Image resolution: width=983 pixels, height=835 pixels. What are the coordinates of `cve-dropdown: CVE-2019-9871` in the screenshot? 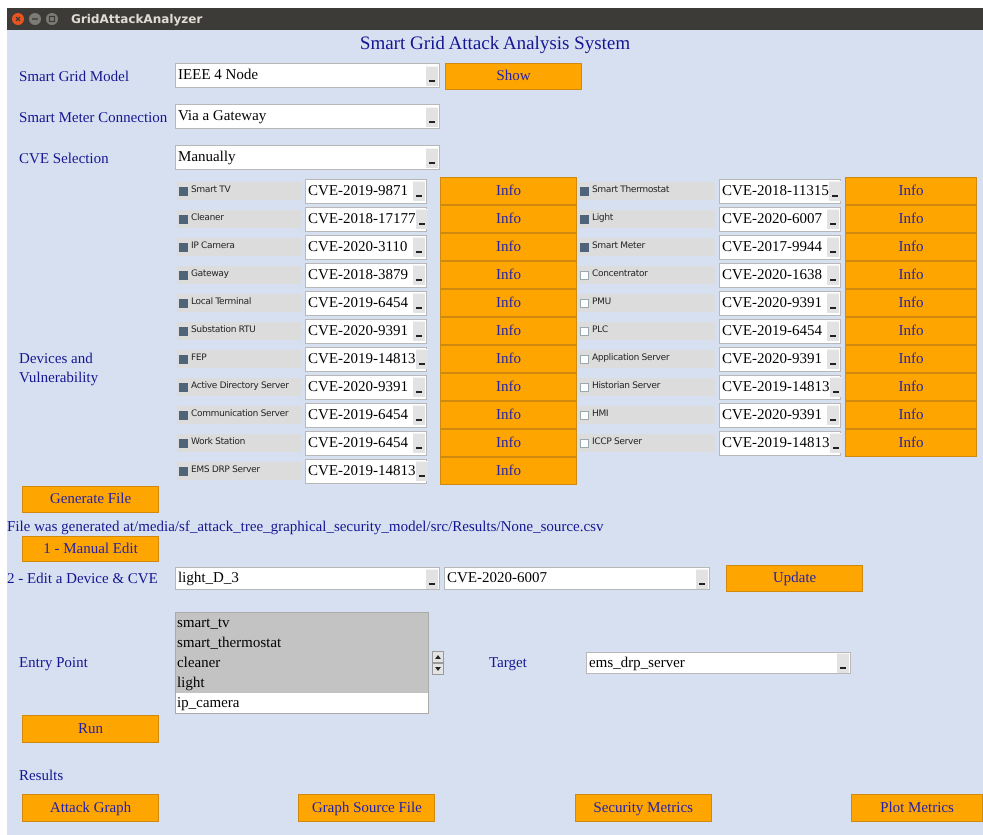 It's located at (366, 191).